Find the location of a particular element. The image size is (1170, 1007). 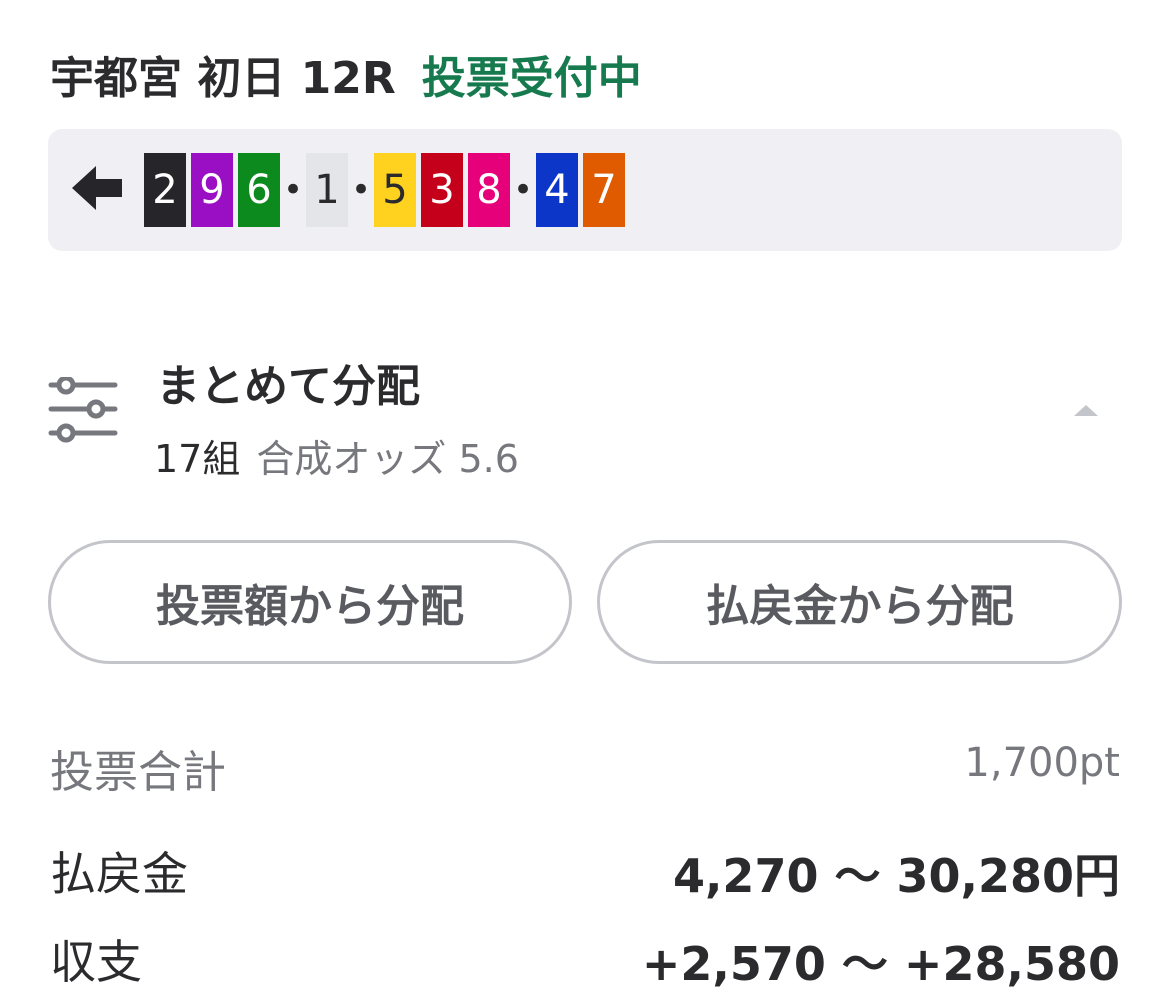

caret-up-icon is located at coordinates (1086, 410).